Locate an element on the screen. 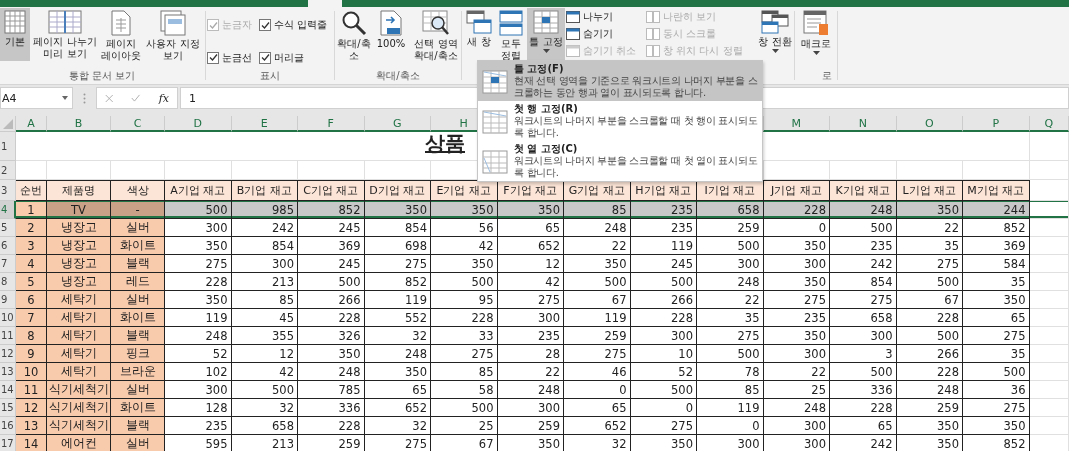  table-cell: 326 is located at coordinates (331, 336).